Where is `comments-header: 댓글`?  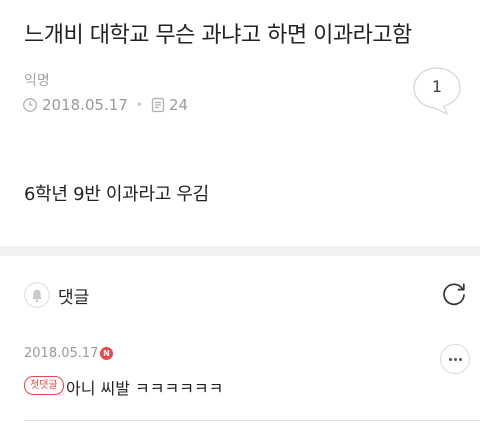 comments-header: 댓글 is located at coordinates (240, 294).